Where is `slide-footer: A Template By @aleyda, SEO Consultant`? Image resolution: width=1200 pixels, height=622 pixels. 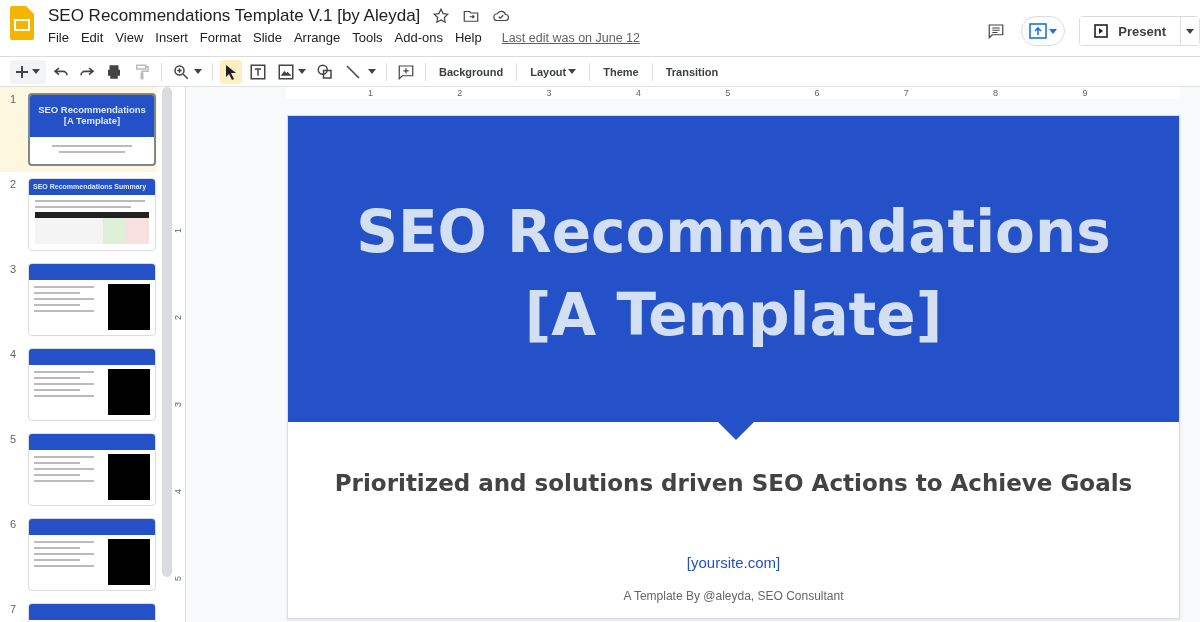 slide-footer: A Template By @aleyda, SEO Consultant is located at coordinates (733, 596).